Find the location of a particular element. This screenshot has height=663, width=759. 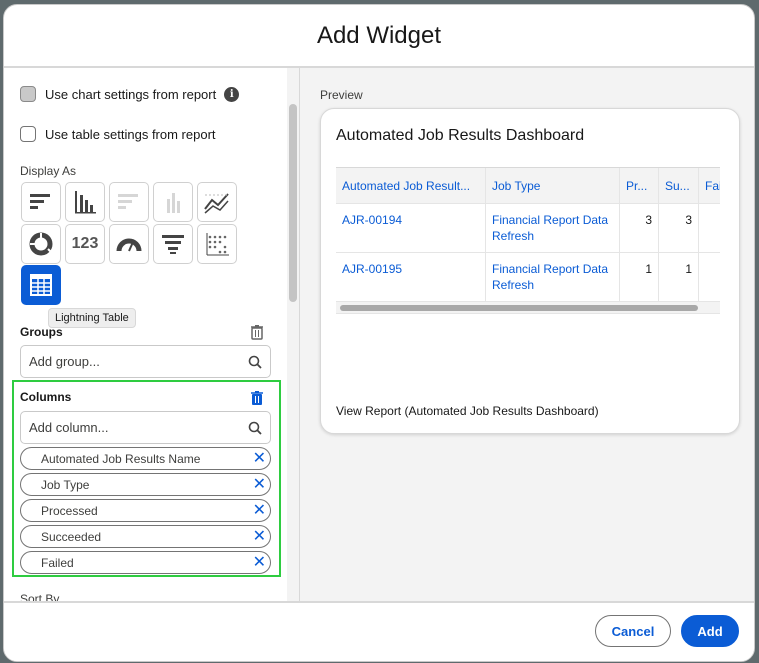

column-pill: Succeeded ✕ is located at coordinates (145, 536).